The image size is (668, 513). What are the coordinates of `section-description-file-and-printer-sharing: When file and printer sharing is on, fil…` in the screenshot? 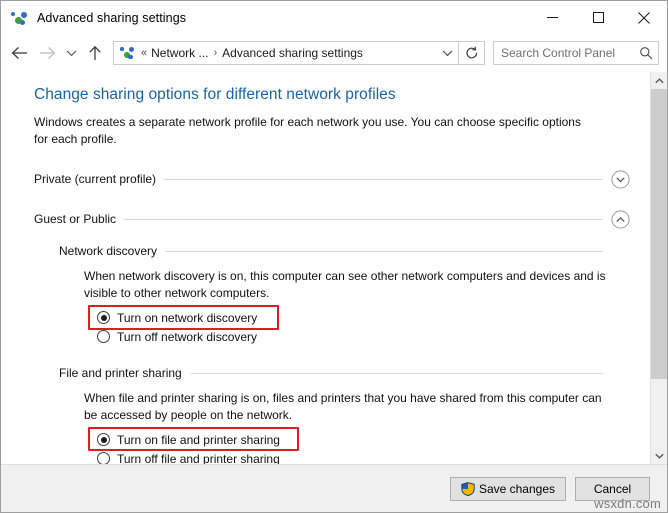 It's located at (343, 406).